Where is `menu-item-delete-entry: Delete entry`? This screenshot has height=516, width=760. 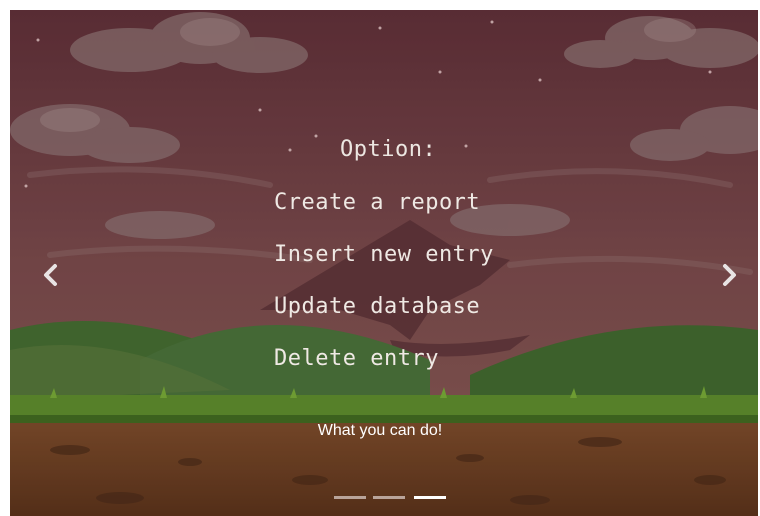 menu-item-delete-entry: Delete entry is located at coordinates (356, 358).